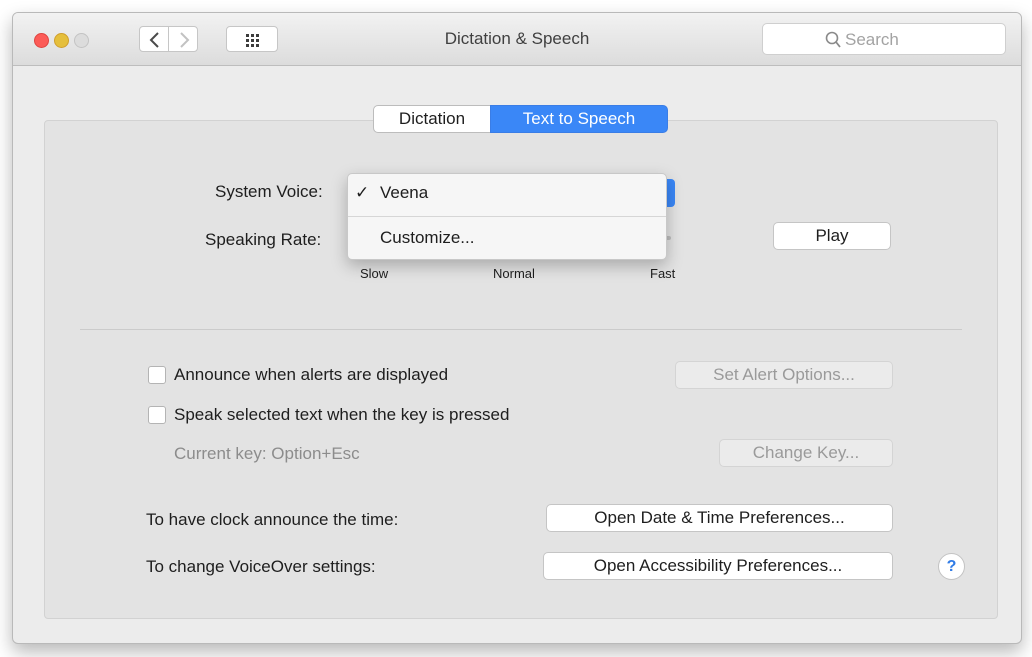 The image size is (1032, 657). I want to click on play-button: Play, so click(832, 236).